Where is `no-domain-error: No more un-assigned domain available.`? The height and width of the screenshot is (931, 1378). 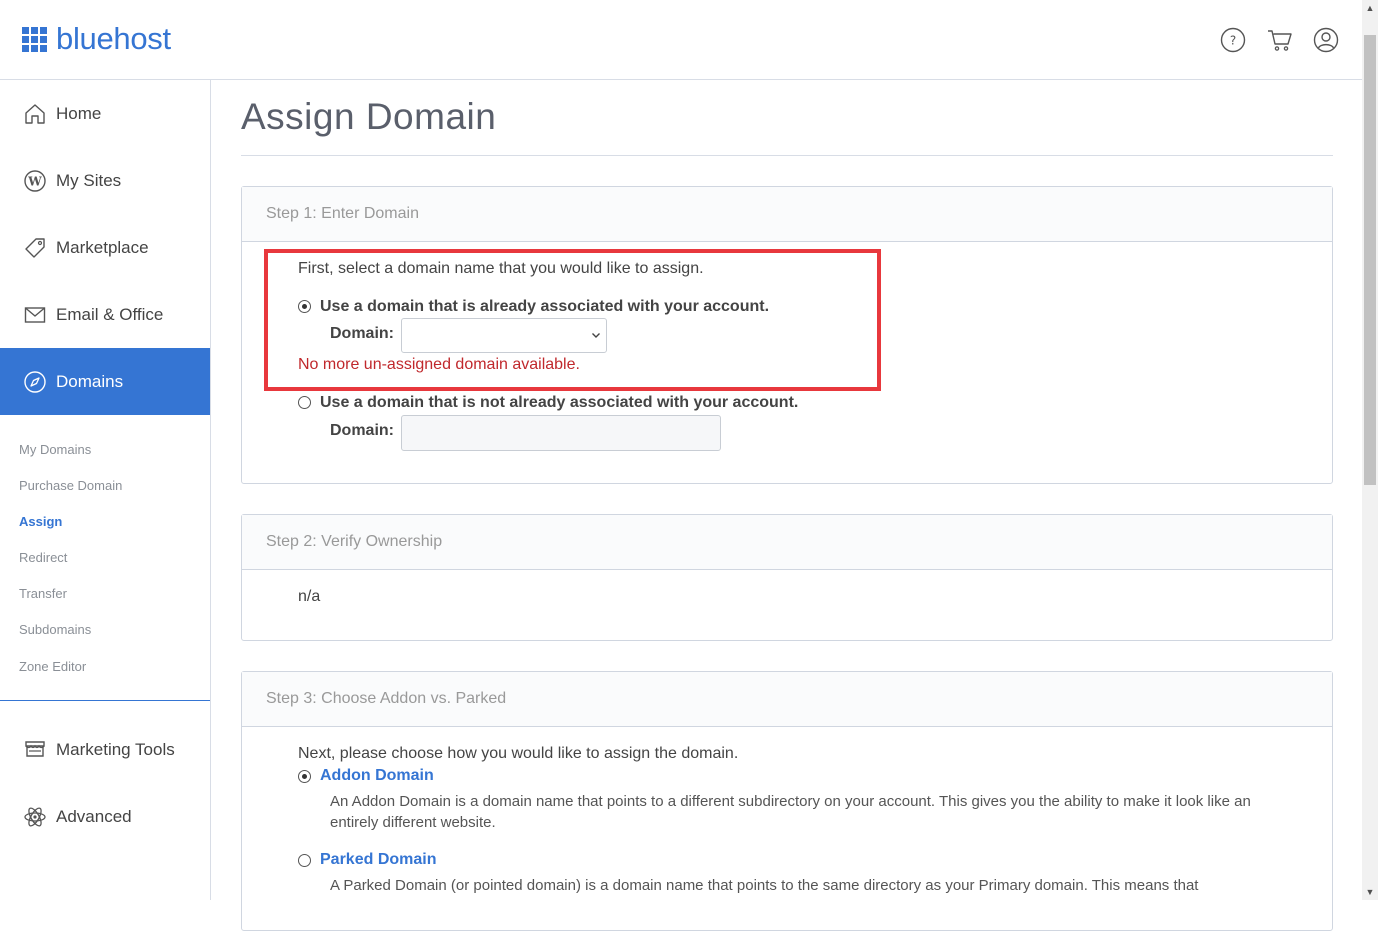
no-domain-error: No more un-assigned domain available. is located at coordinates (439, 364).